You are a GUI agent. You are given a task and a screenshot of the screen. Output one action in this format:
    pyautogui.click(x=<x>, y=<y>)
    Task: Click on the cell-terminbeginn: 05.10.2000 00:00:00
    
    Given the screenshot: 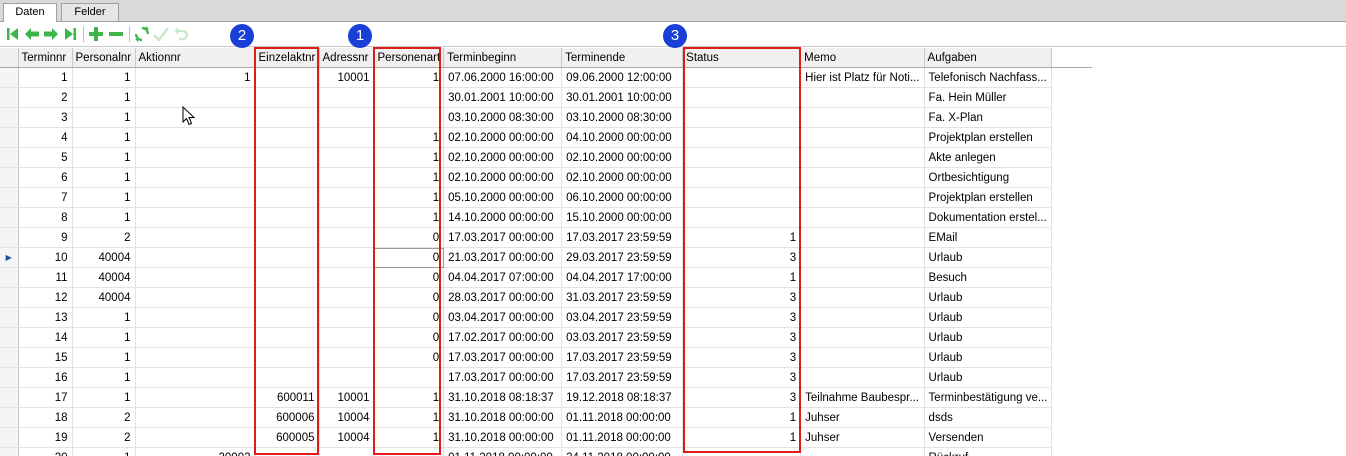 What is the action you would take?
    pyautogui.click(x=503, y=197)
    